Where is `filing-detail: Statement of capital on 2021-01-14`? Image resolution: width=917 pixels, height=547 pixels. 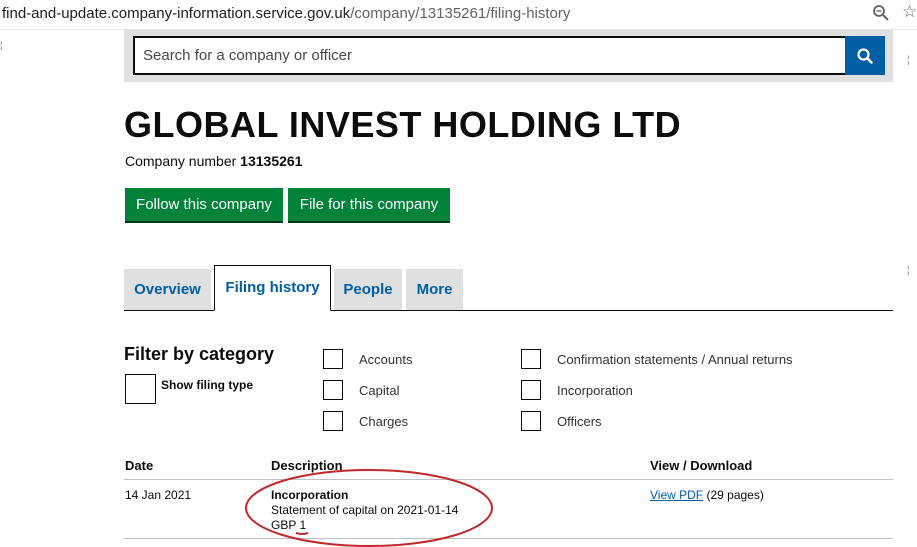
filing-detail: Statement of capital on 2021-01-14 is located at coordinates (365, 510).